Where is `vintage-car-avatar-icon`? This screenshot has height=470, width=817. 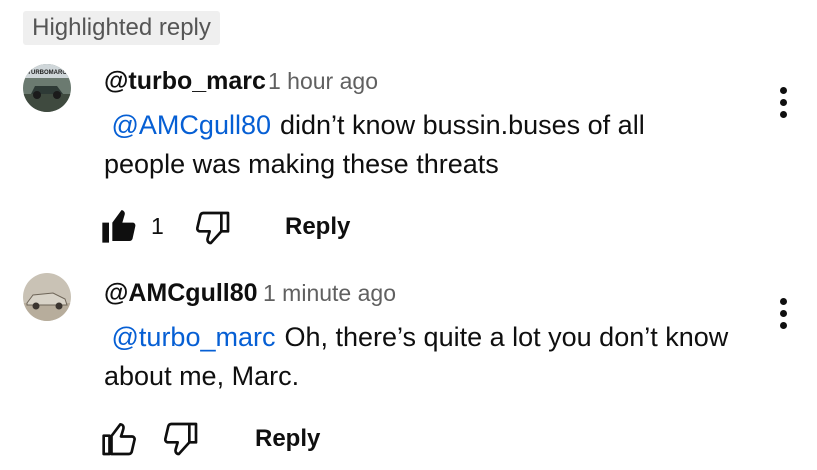 vintage-car-avatar-icon is located at coordinates (47, 297).